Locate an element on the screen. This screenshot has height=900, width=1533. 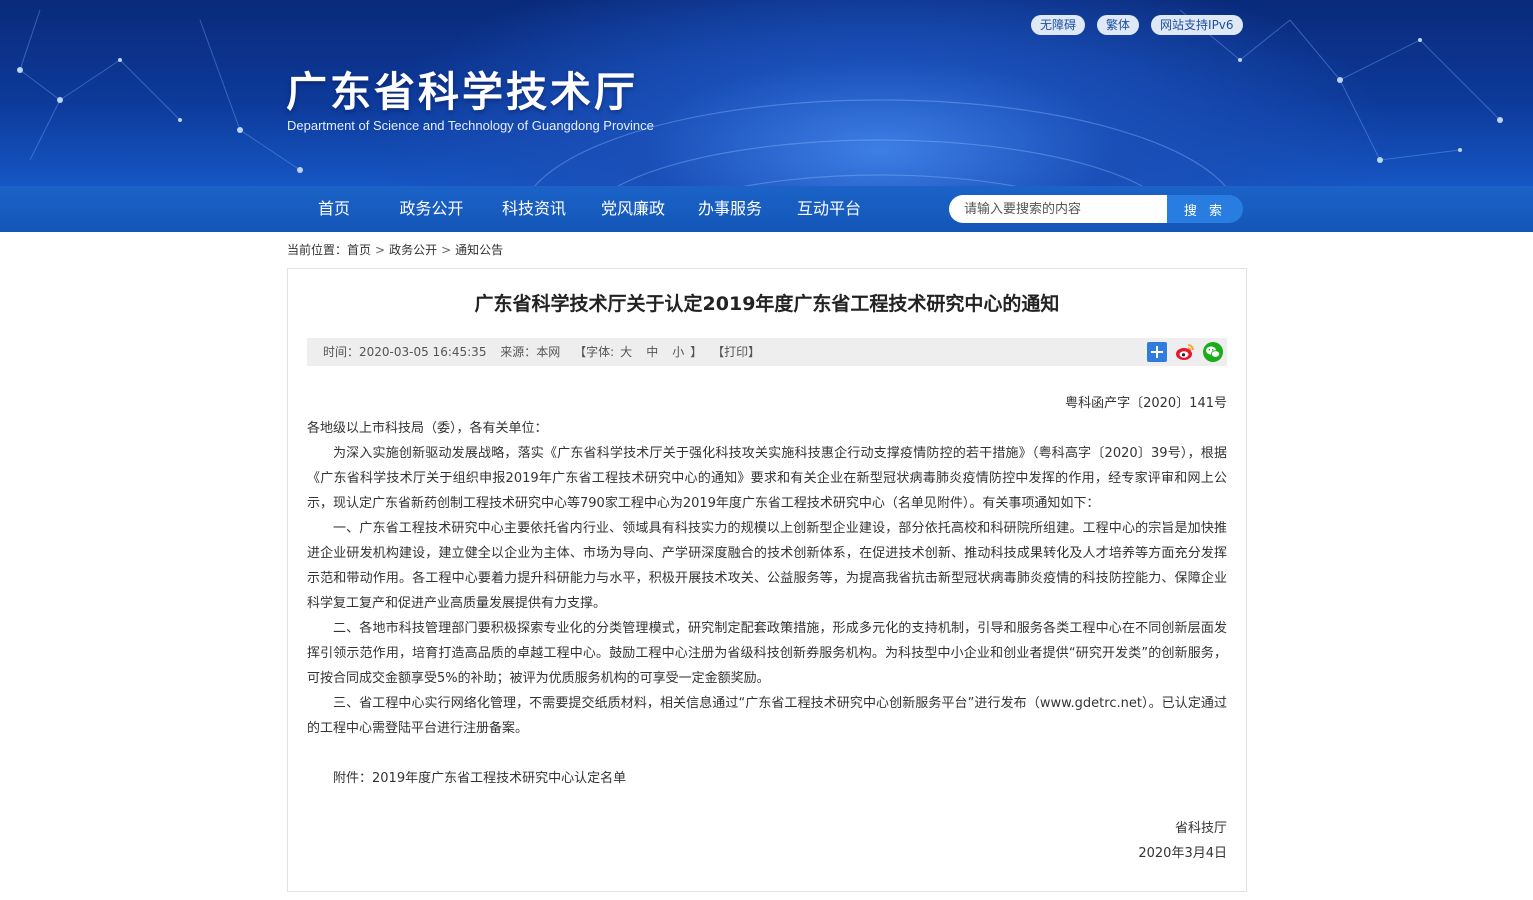
nav-integrity: 党风廉政 is located at coordinates (633, 209).